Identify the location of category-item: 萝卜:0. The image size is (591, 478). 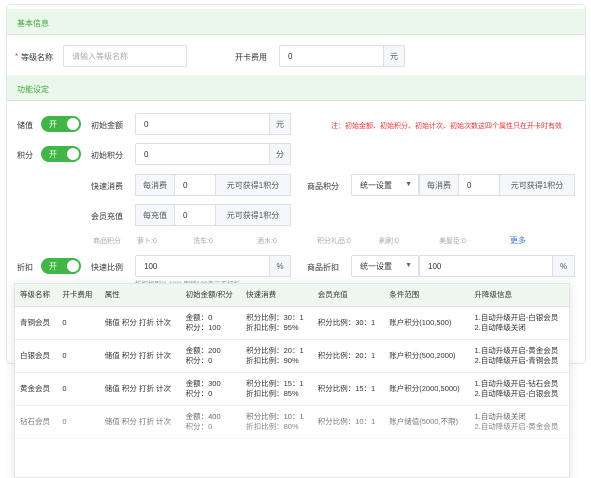
(147, 241).